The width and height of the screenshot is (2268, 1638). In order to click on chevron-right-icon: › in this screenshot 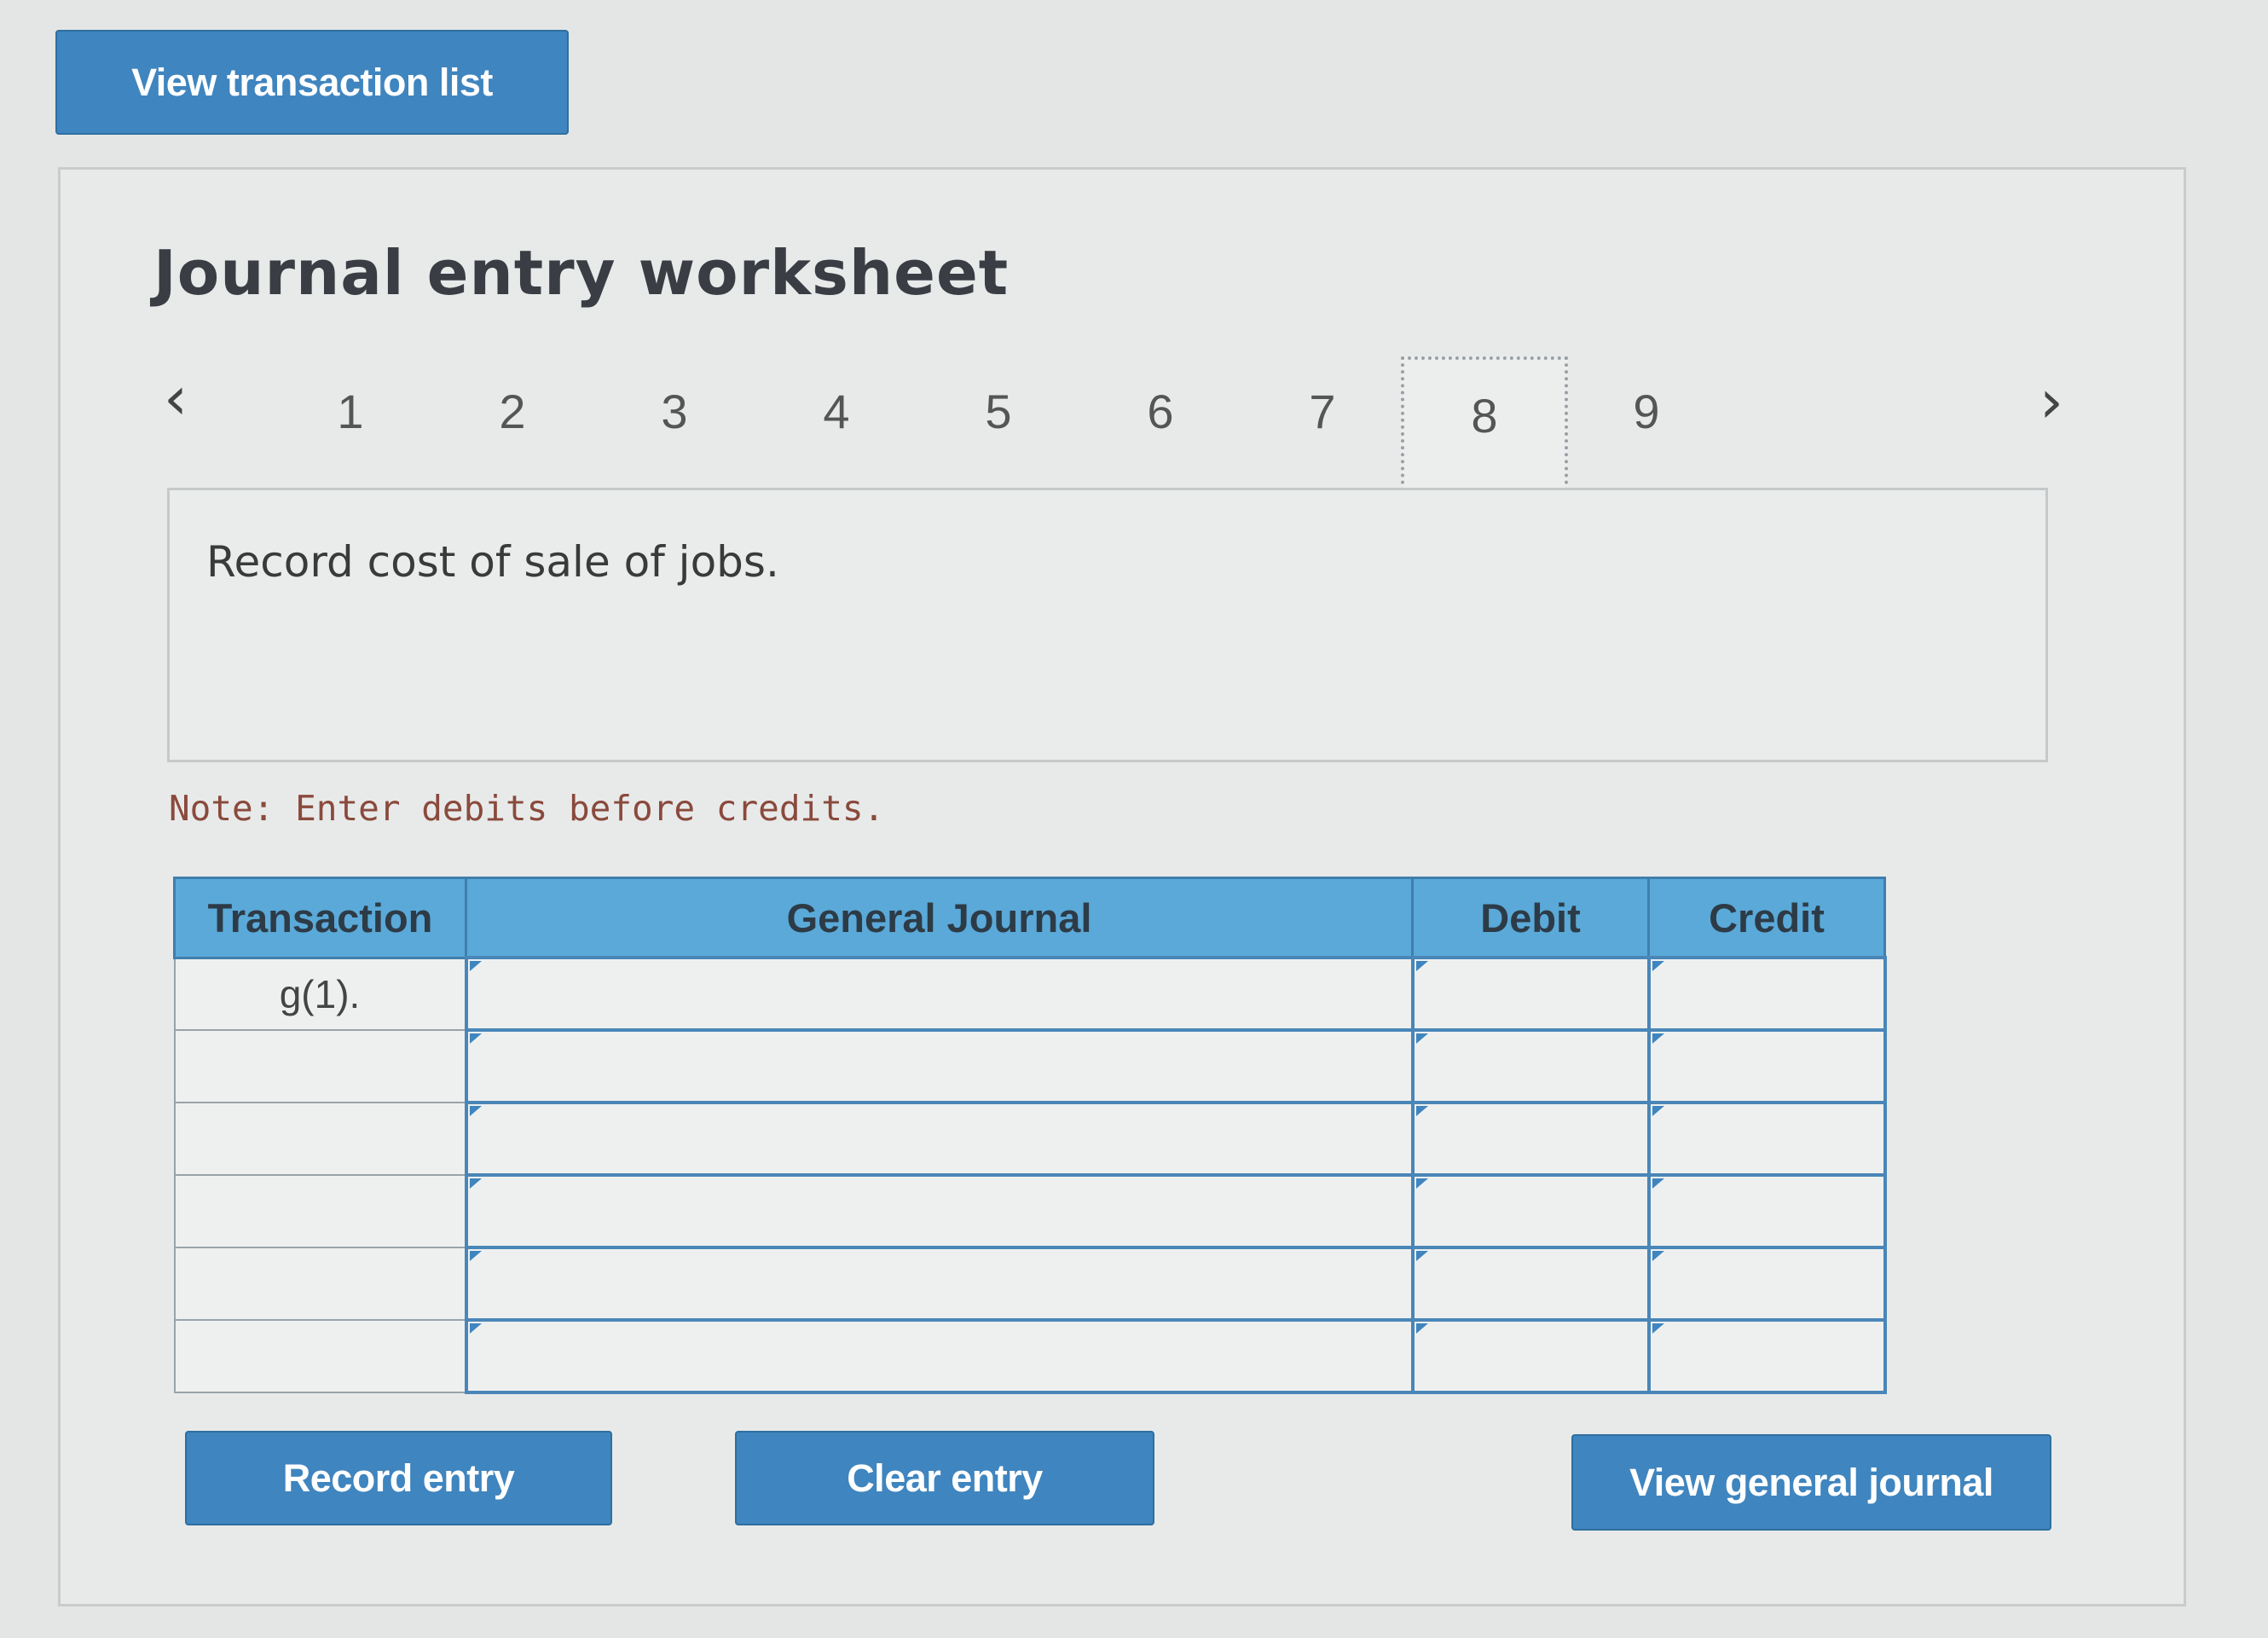, I will do `click(2051, 401)`.